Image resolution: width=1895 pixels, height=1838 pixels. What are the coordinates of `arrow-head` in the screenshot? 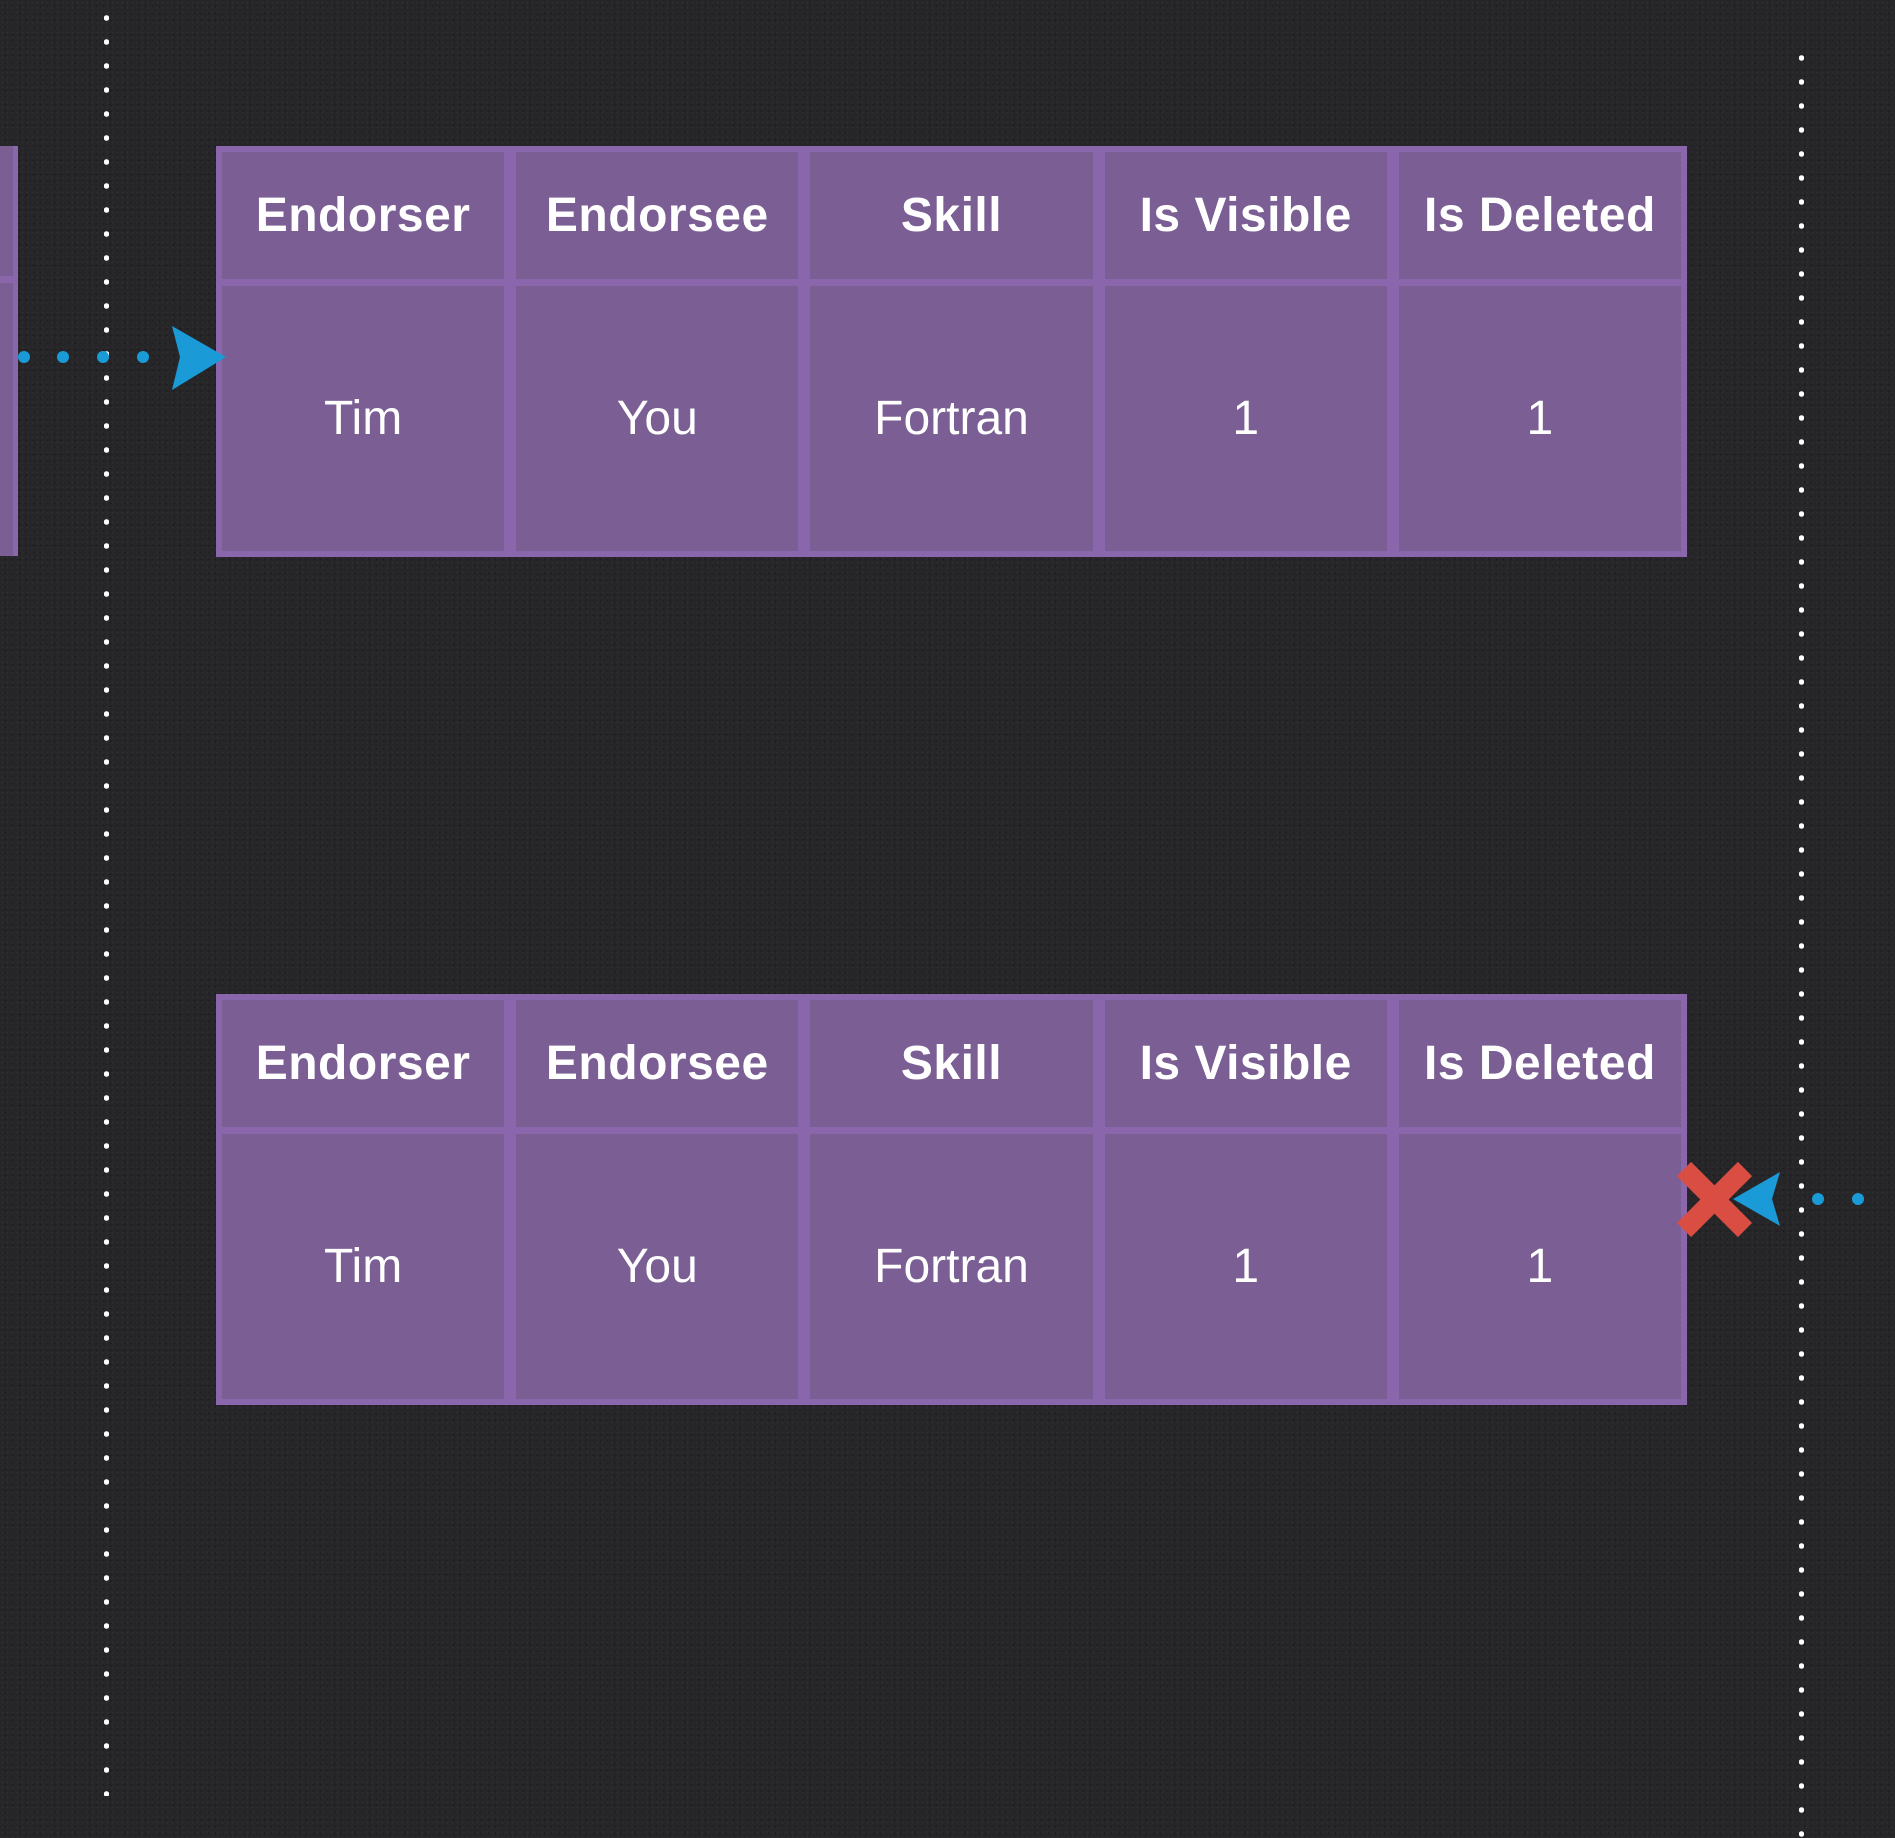 It's located at (199, 358).